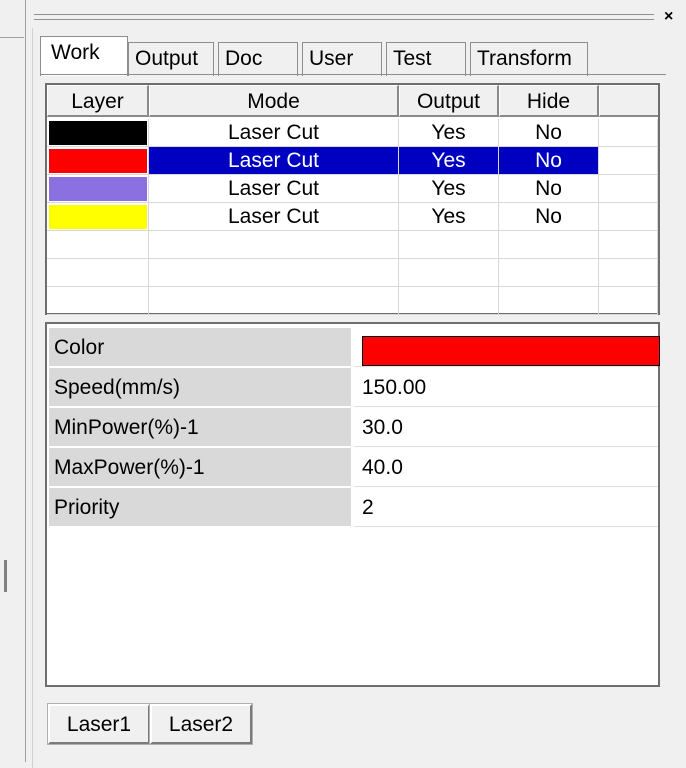 Image resolution: width=686 pixels, height=768 pixels. I want to click on column-header-layer: Layer, so click(98, 101).